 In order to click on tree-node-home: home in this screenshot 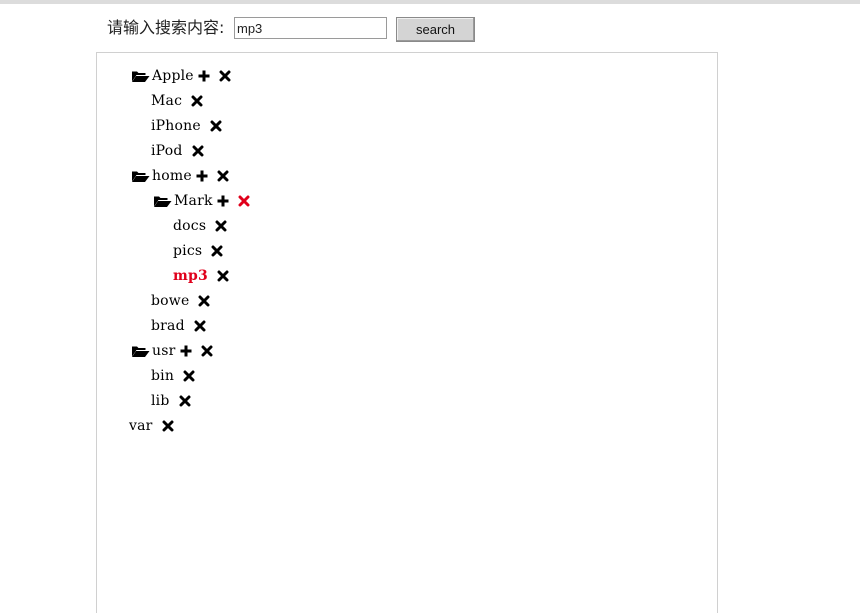, I will do `click(180, 176)`.